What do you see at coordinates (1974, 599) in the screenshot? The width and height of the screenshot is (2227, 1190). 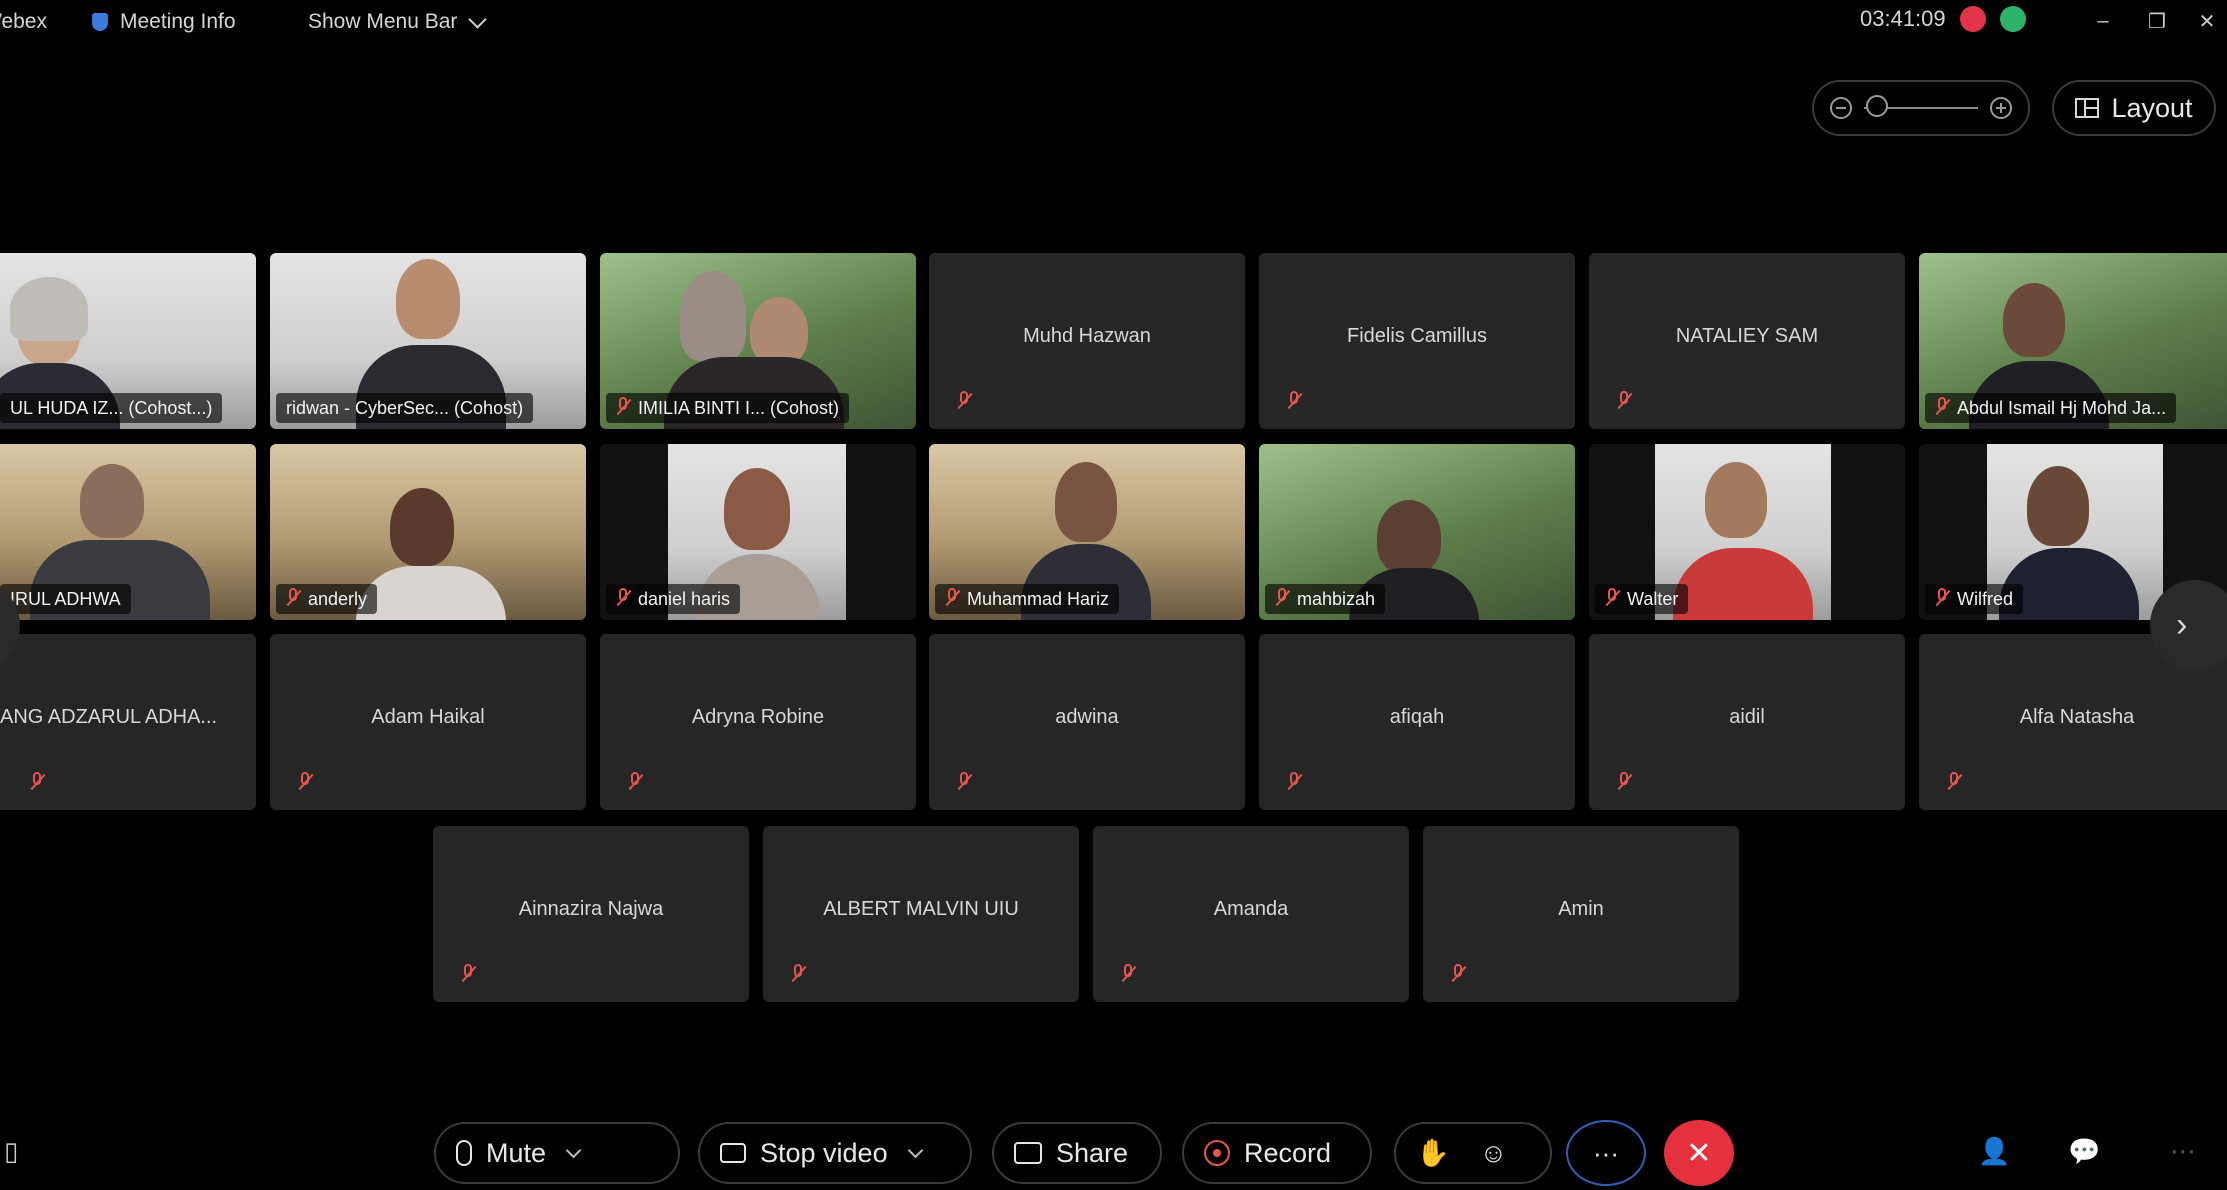 I see `participant-name-label: Wilfred` at bounding box center [1974, 599].